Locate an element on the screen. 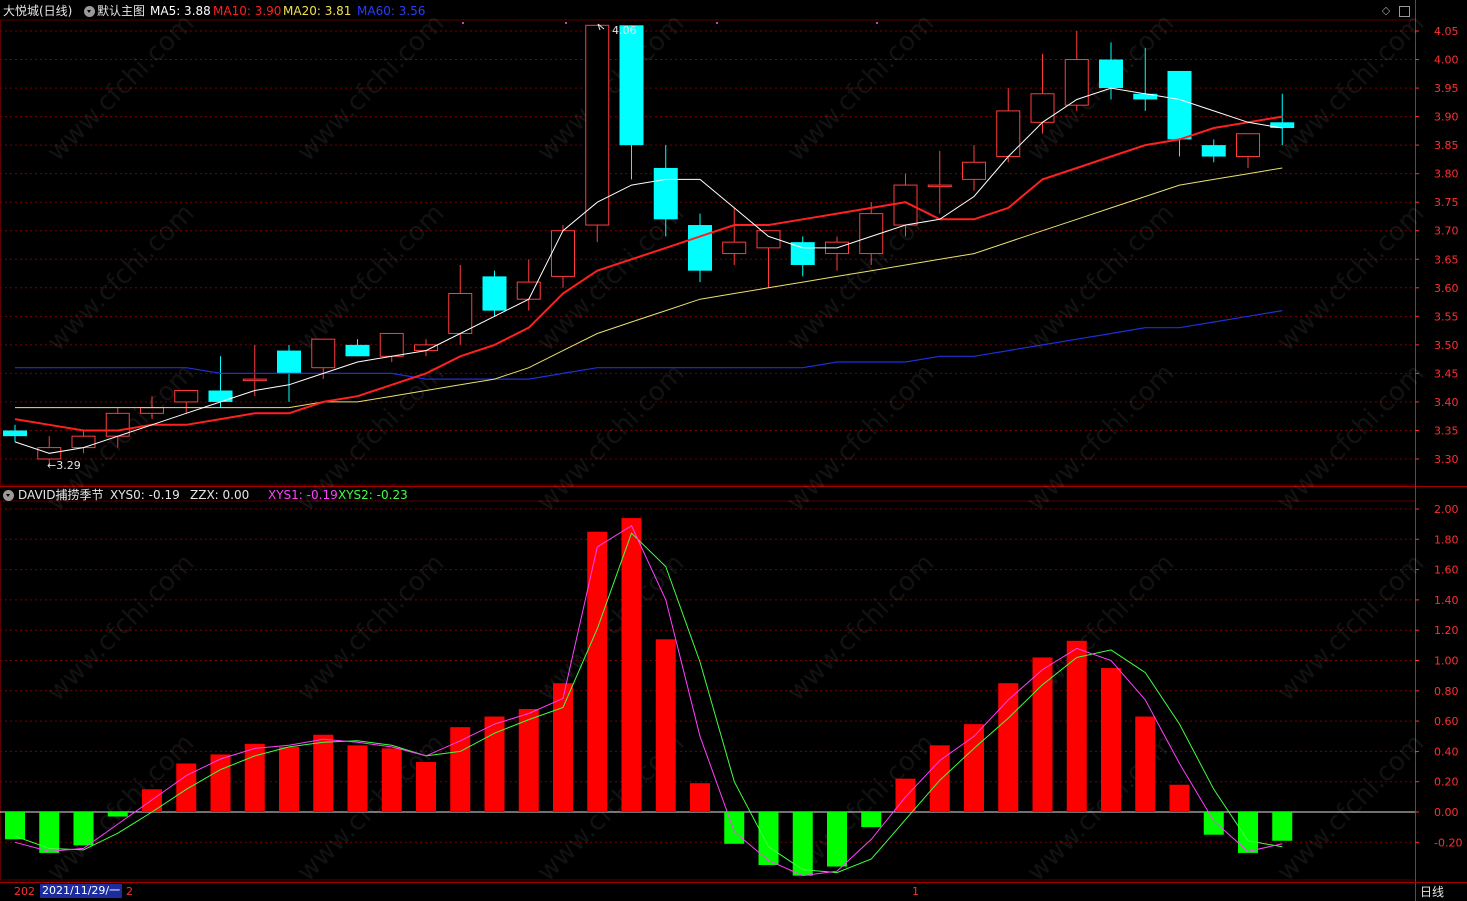 The height and width of the screenshot is (901, 1467). stock-name-label: 大悦城(日线) is located at coordinates (38, 11).